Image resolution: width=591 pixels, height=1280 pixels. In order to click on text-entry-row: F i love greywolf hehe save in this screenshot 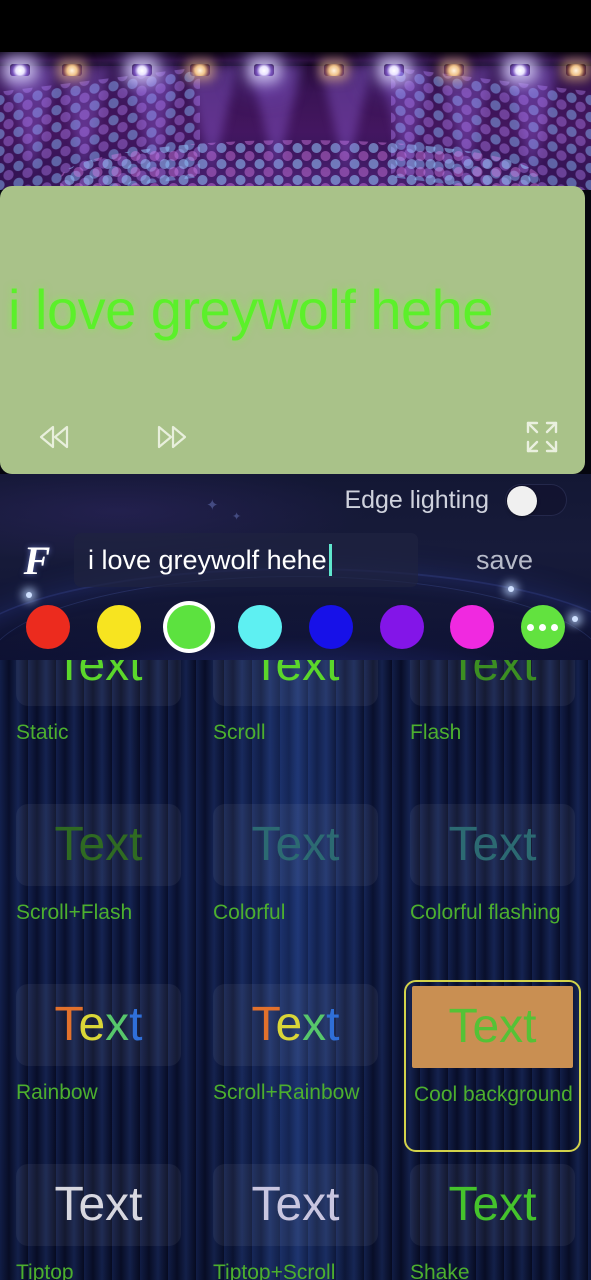, I will do `click(295, 560)`.